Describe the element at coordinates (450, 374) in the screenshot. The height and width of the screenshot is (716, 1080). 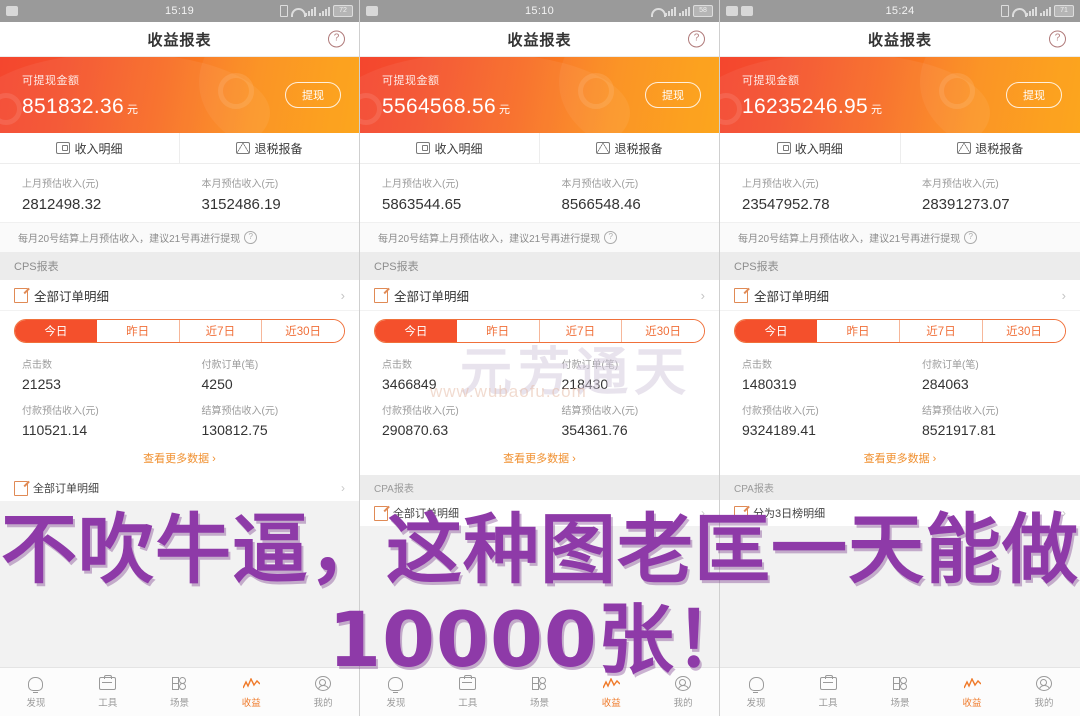
I see `stat-clicks: 点击数 3466849` at that location.